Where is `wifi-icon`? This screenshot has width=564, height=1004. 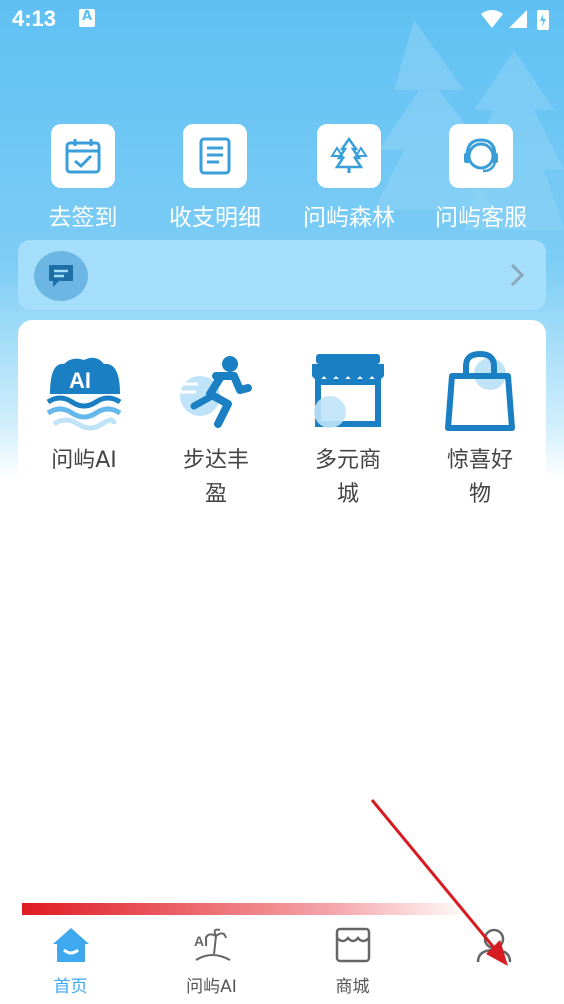 wifi-icon is located at coordinates (492, 19).